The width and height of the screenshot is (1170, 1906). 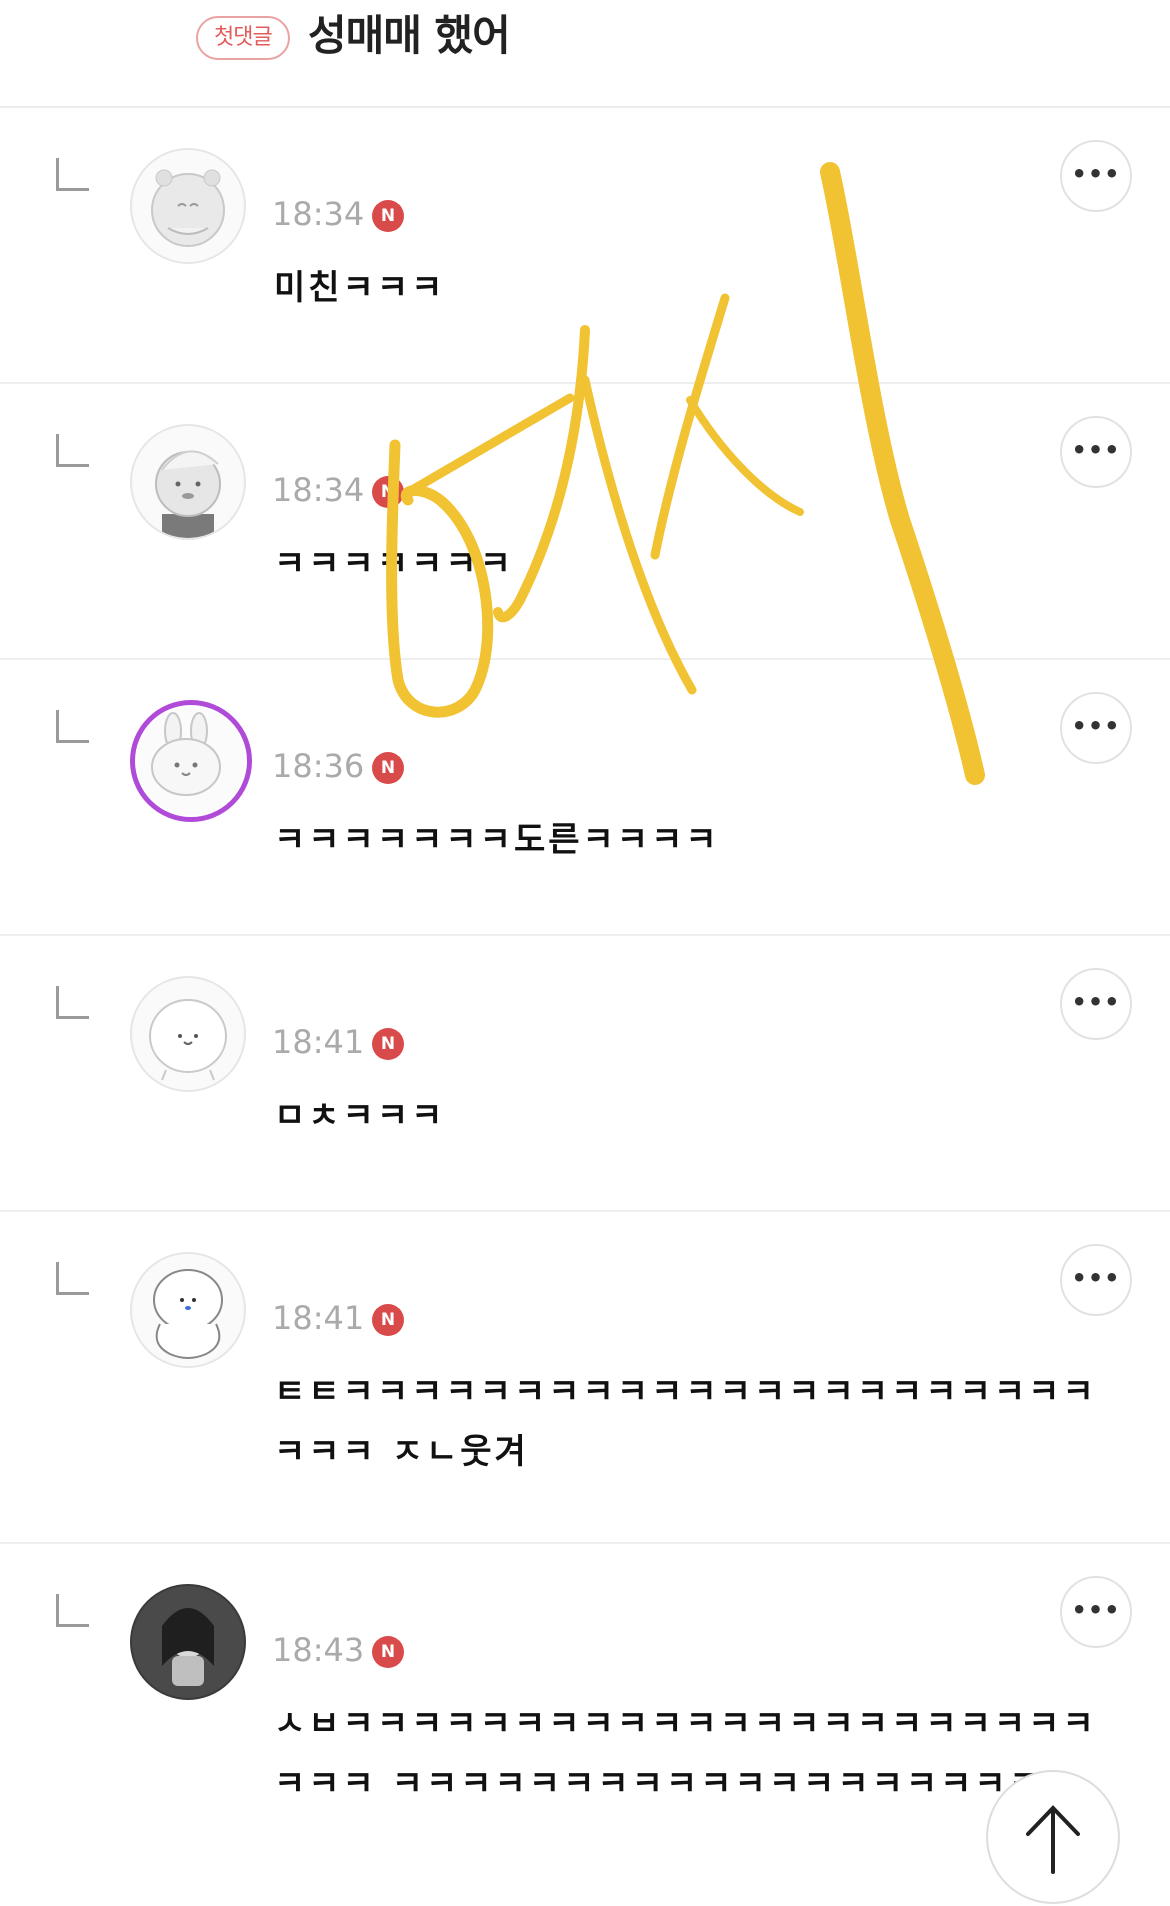 What do you see at coordinates (585, 54) in the screenshot?
I see `post-header: 첫댓글 성매매 했어` at bounding box center [585, 54].